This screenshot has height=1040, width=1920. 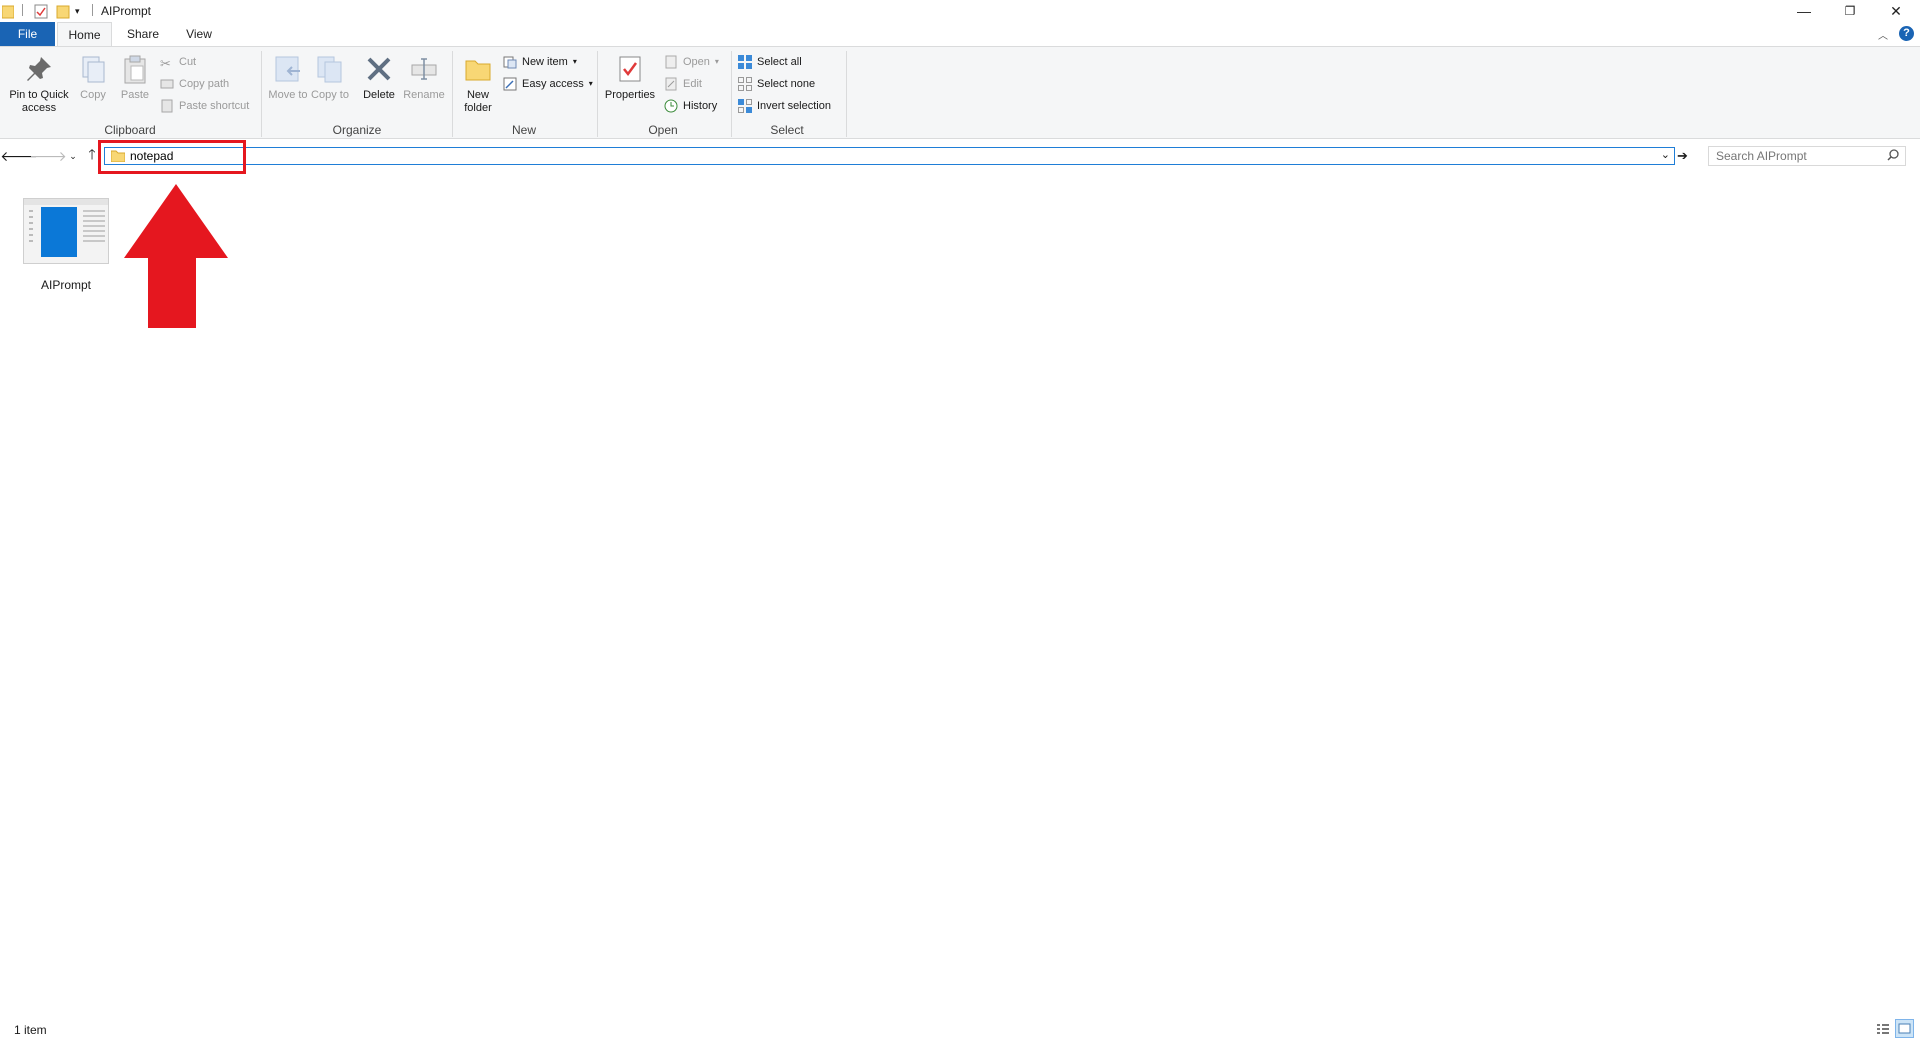 I want to click on edit-button: Edit, so click(x=683, y=84).